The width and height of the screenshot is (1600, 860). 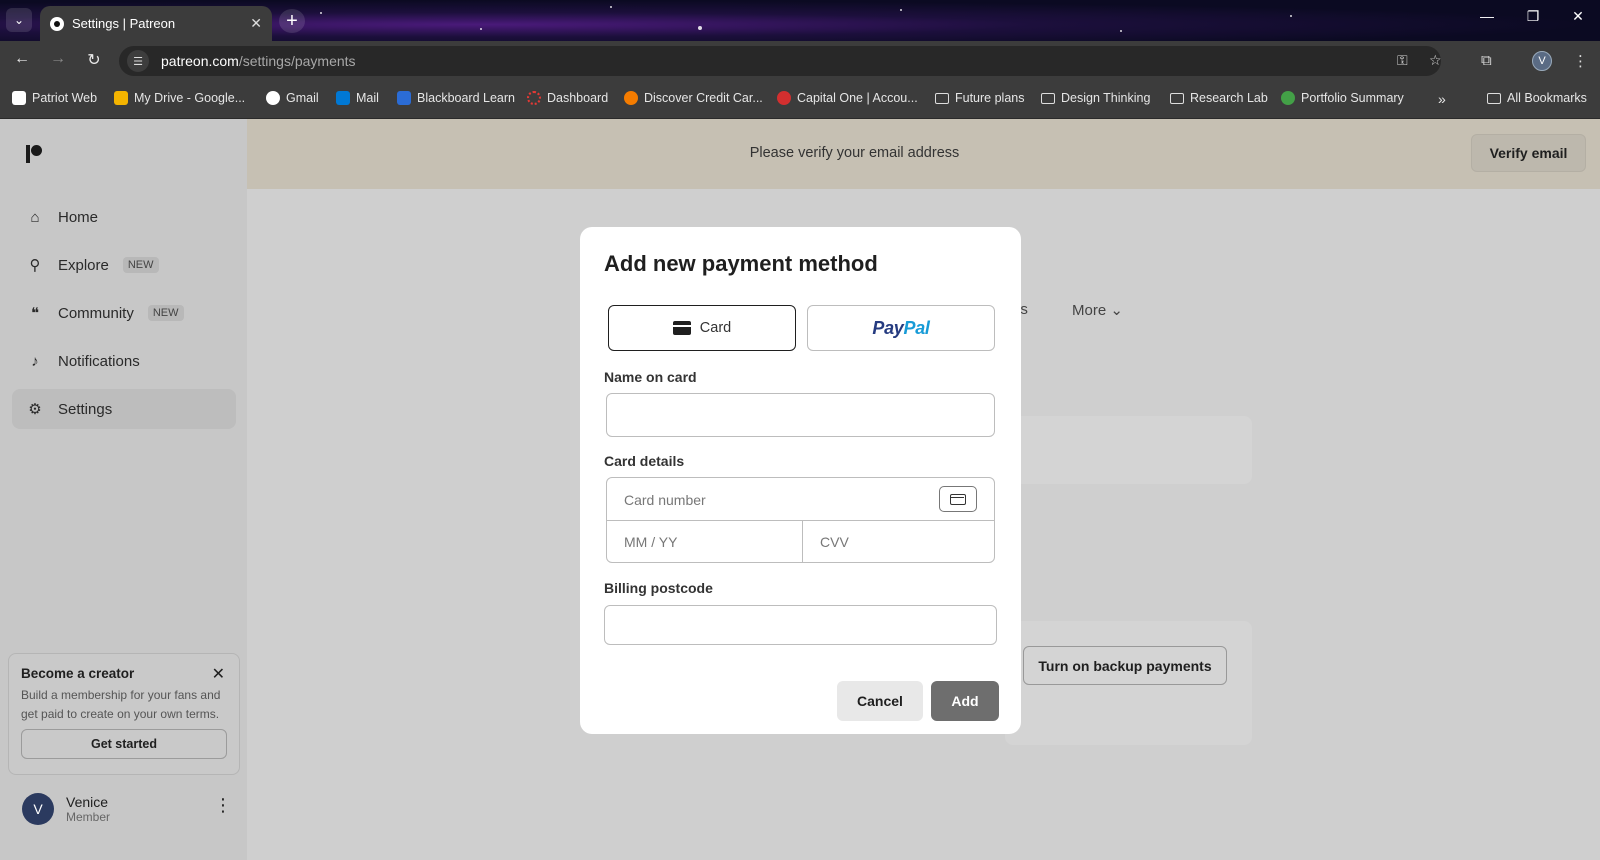 What do you see at coordinates (19, 20) in the screenshot?
I see `tab-search-button: ⌄` at bounding box center [19, 20].